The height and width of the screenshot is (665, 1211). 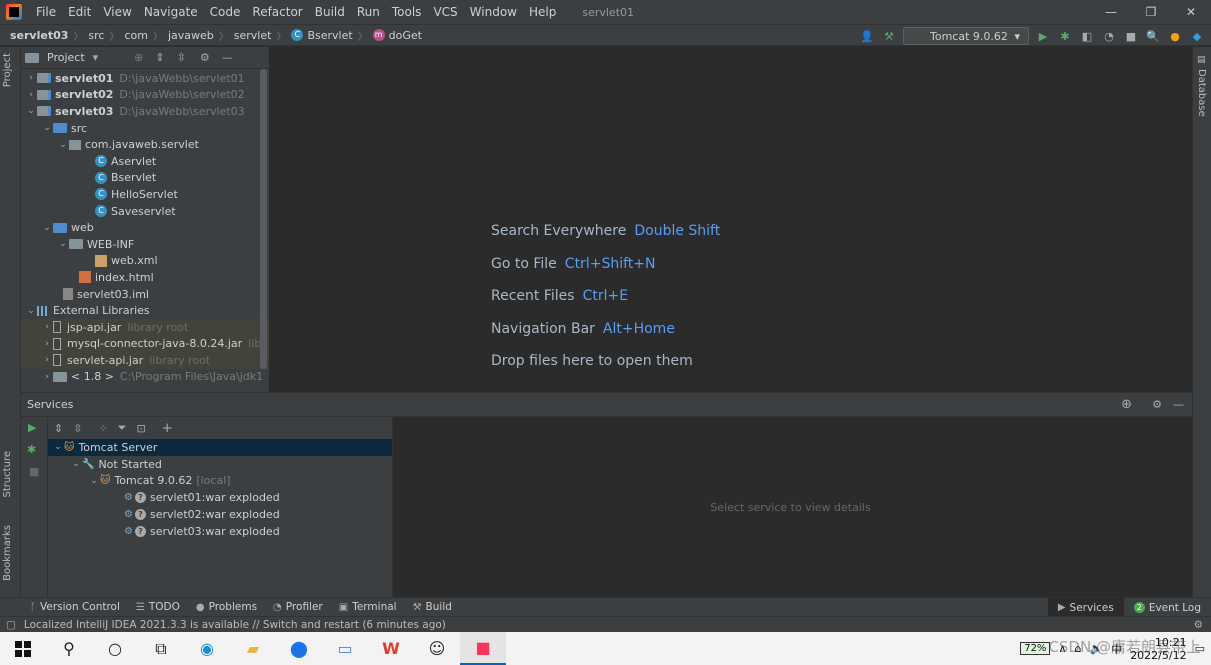 What do you see at coordinates (1087, 36) in the screenshot?
I see `coverage-icon: ◧` at bounding box center [1087, 36].